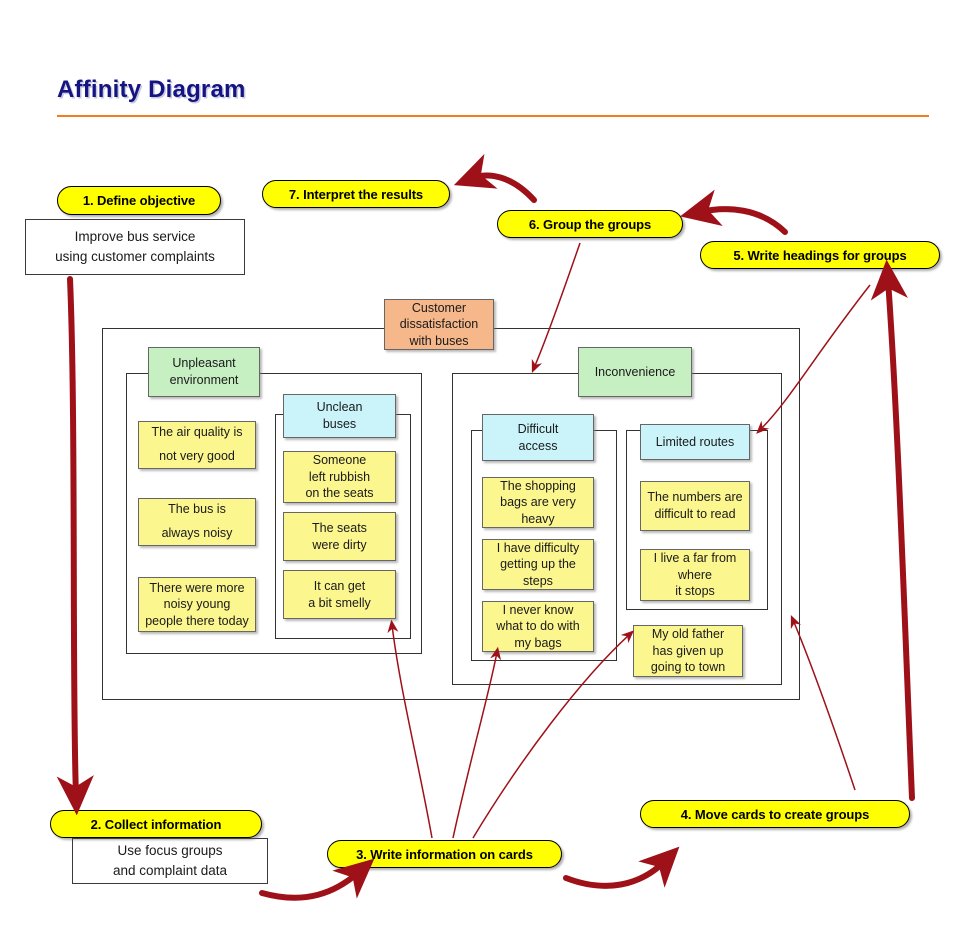  I want to click on topic-card-line-1: Customer, so click(439, 307).